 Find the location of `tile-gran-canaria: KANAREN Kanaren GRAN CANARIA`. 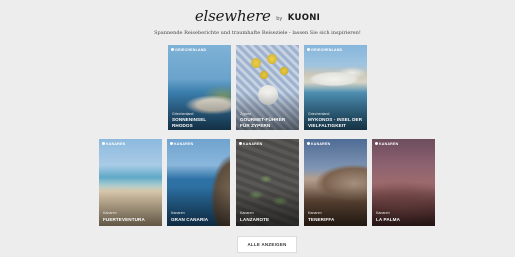

tile-gran-canaria: KANAREN Kanaren GRAN CANARIA is located at coordinates (198, 182).